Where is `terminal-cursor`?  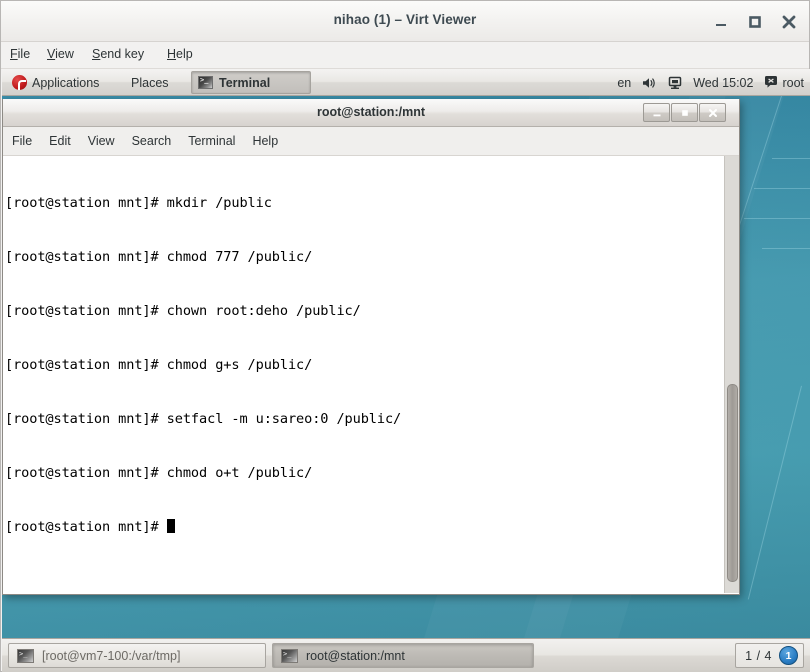
terminal-cursor is located at coordinates (170, 526).